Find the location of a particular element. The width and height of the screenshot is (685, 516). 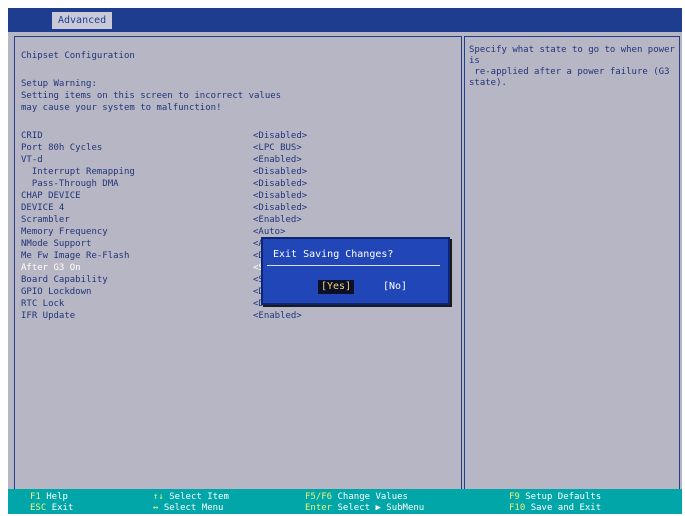

tab-advanced: Advanced is located at coordinates (82, 20).